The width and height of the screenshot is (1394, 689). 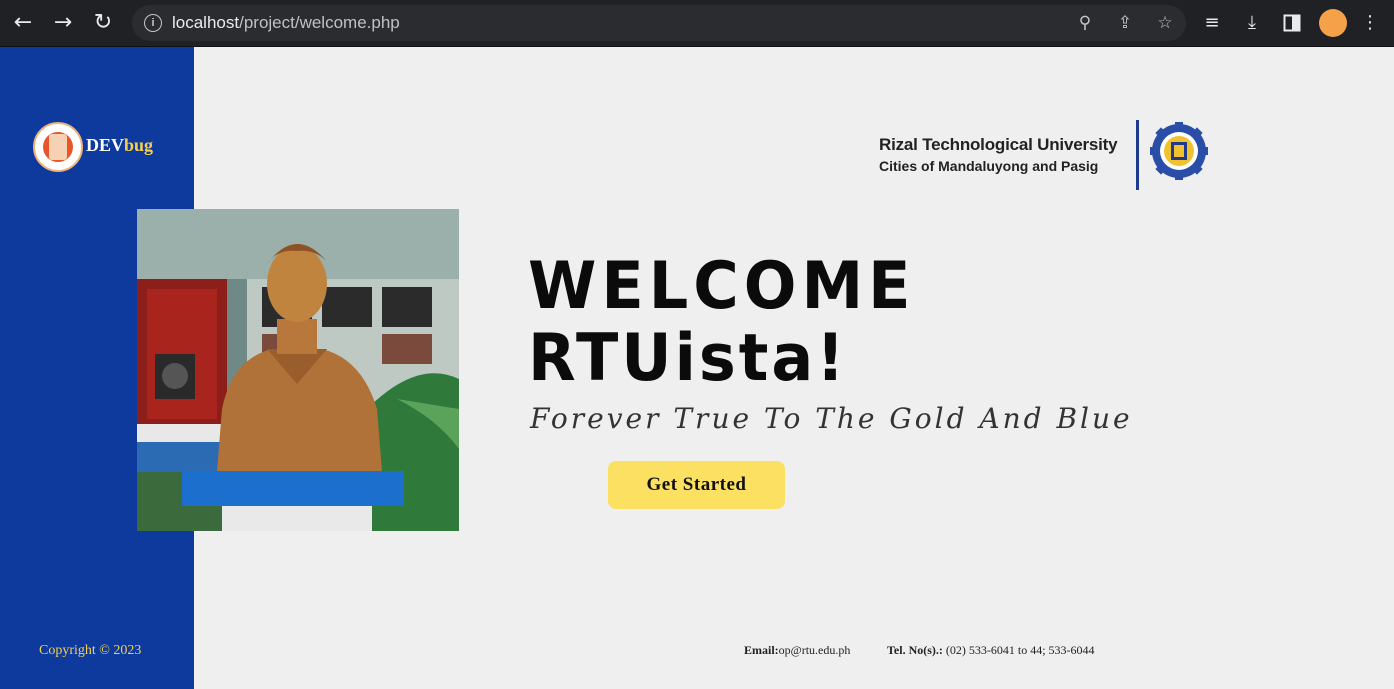 What do you see at coordinates (298, 370) in the screenshot?
I see `rizal-bust-photo` at bounding box center [298, 370].